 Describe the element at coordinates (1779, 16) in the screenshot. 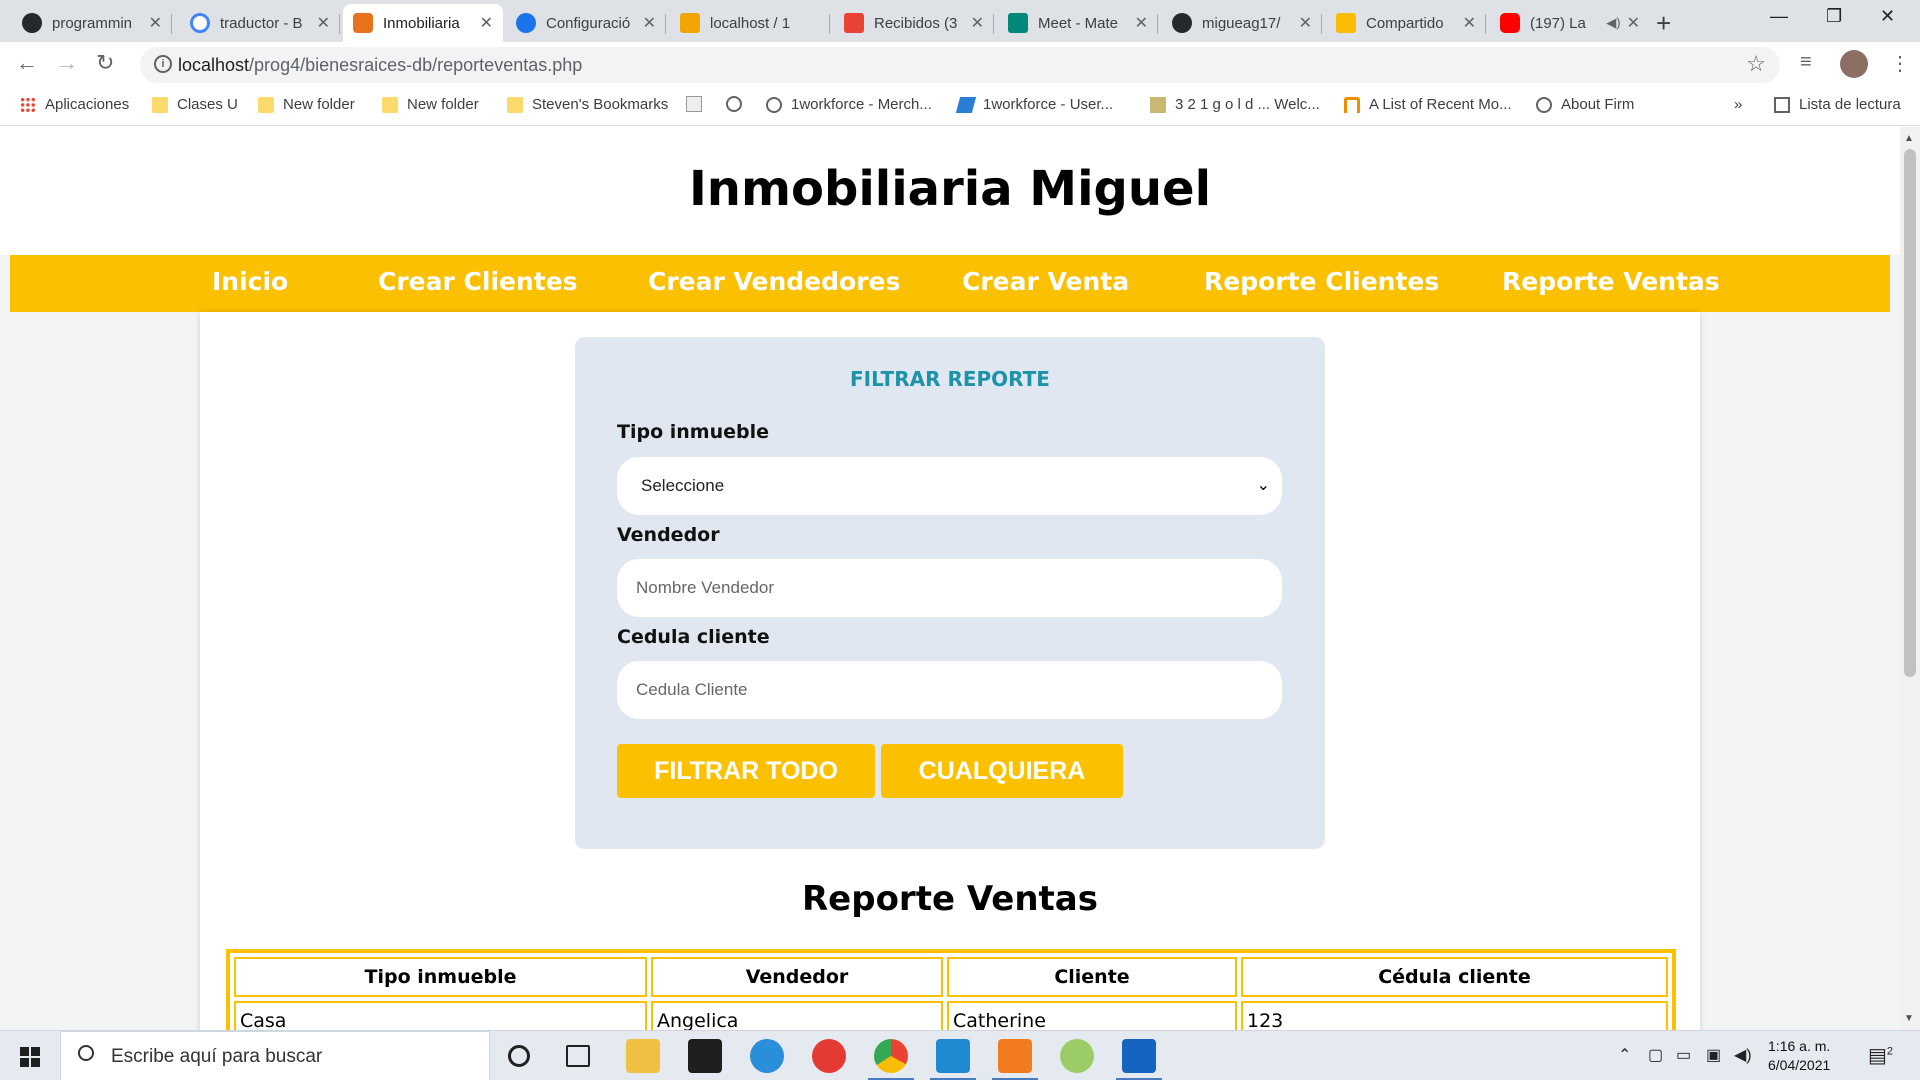

I see `minimize-icon: —` at that location.